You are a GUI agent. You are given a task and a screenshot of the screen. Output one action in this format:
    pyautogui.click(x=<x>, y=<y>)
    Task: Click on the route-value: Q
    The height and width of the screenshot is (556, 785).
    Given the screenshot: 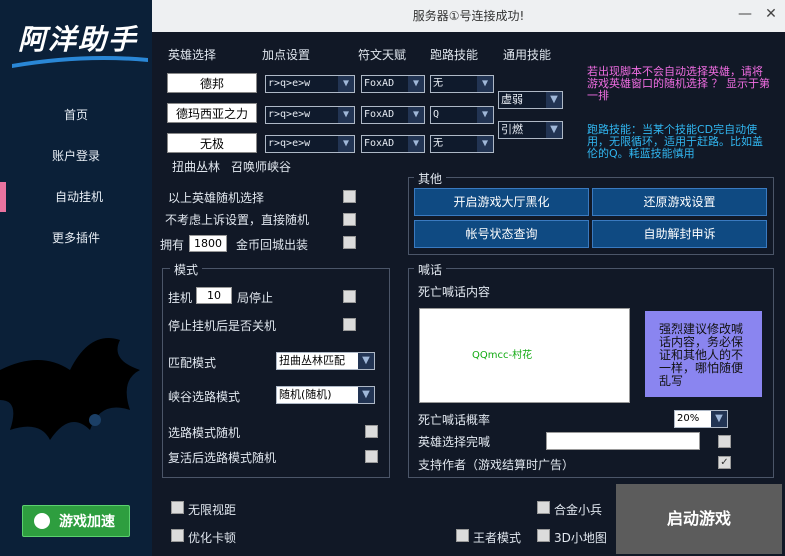 What is the action you would take?
    pyautogui.click(x=436, y=114)
    